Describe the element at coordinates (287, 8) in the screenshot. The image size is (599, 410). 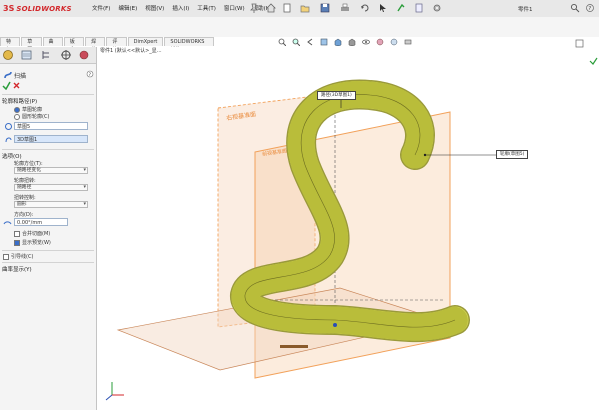
I see `new-document-icon` at that location.